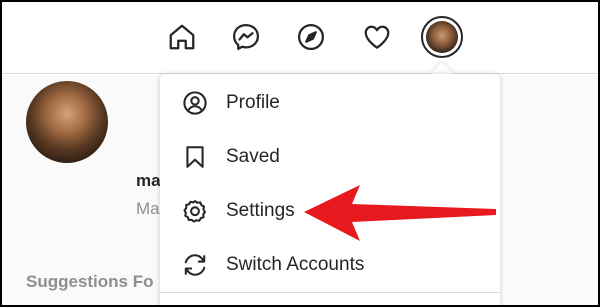 This screenshot has width=600, height=307. What do you see at coordinates (295, 264) in the screenshot?
I see `menu-item-label: Switch Accounts` at bounding box center [295, 264].